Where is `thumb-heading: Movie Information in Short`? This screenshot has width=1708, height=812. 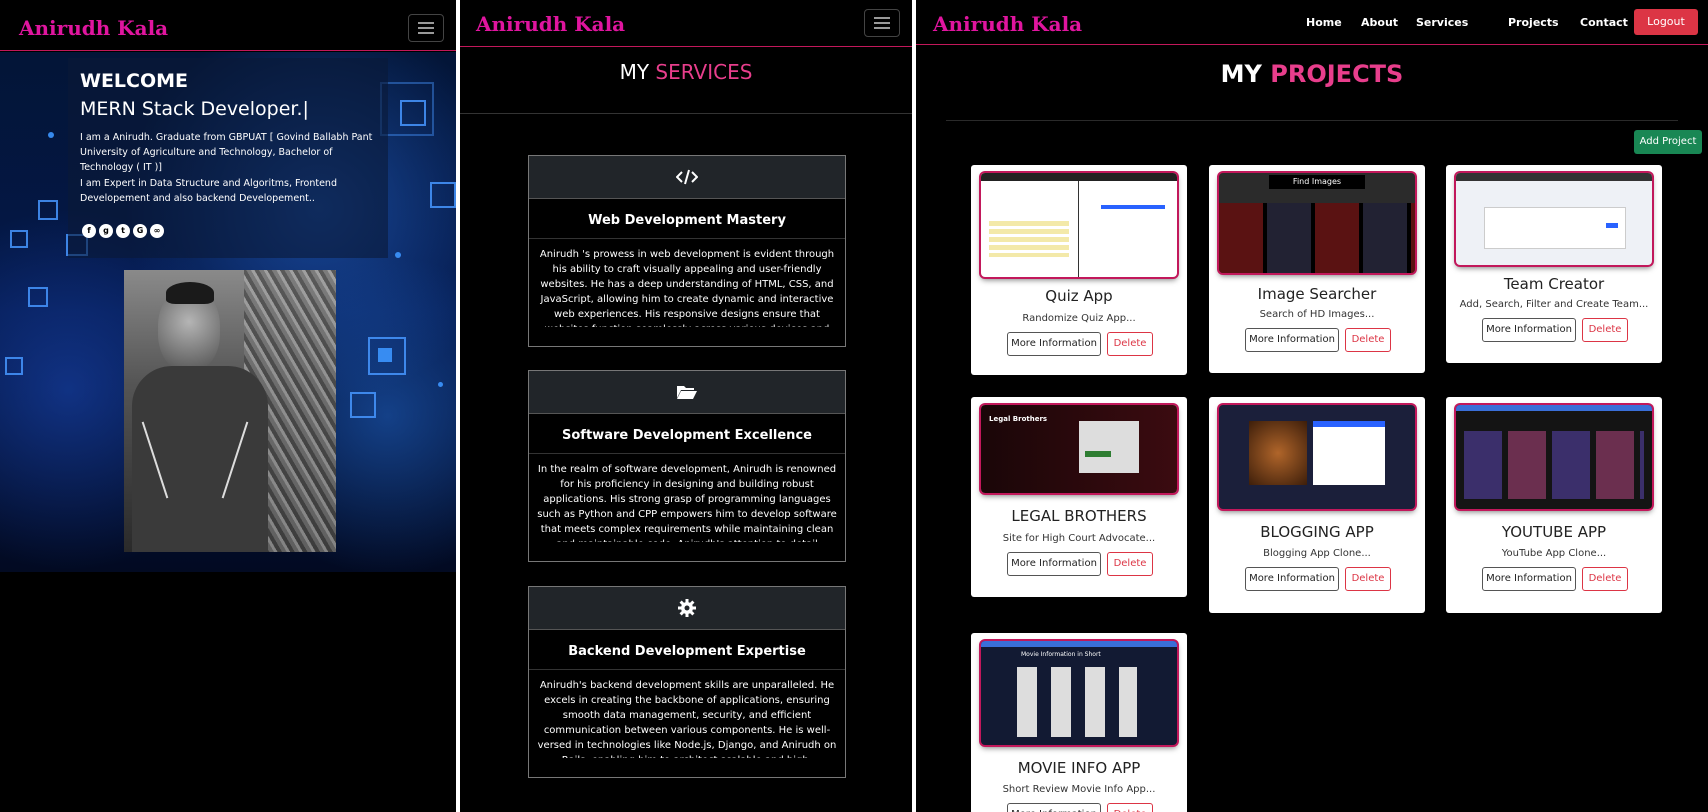
thumb-heading: Movie Information in Short is located at coordinates (1061, 654).